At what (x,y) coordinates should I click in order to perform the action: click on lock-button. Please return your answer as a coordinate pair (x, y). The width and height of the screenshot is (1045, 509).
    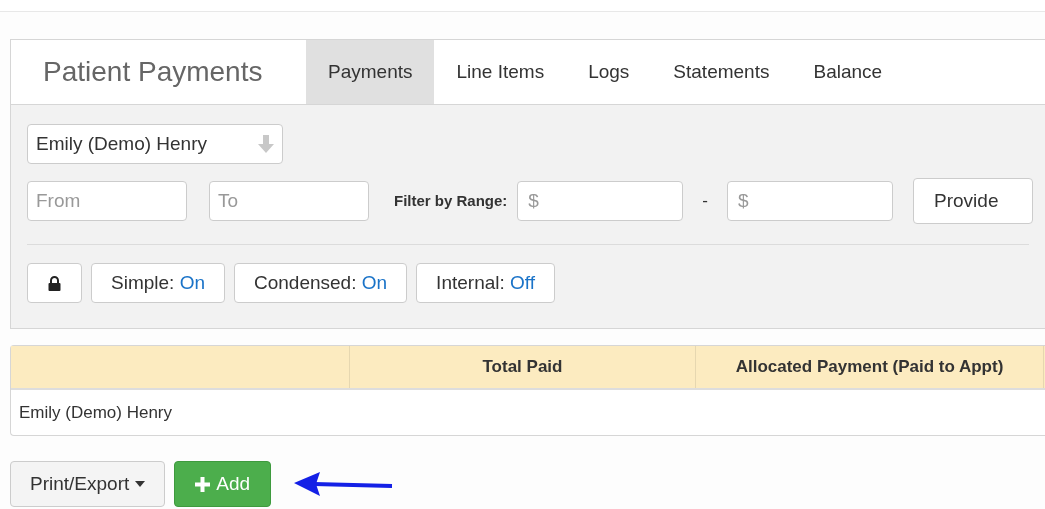
    Looking at the image, I should click on (54, 283).